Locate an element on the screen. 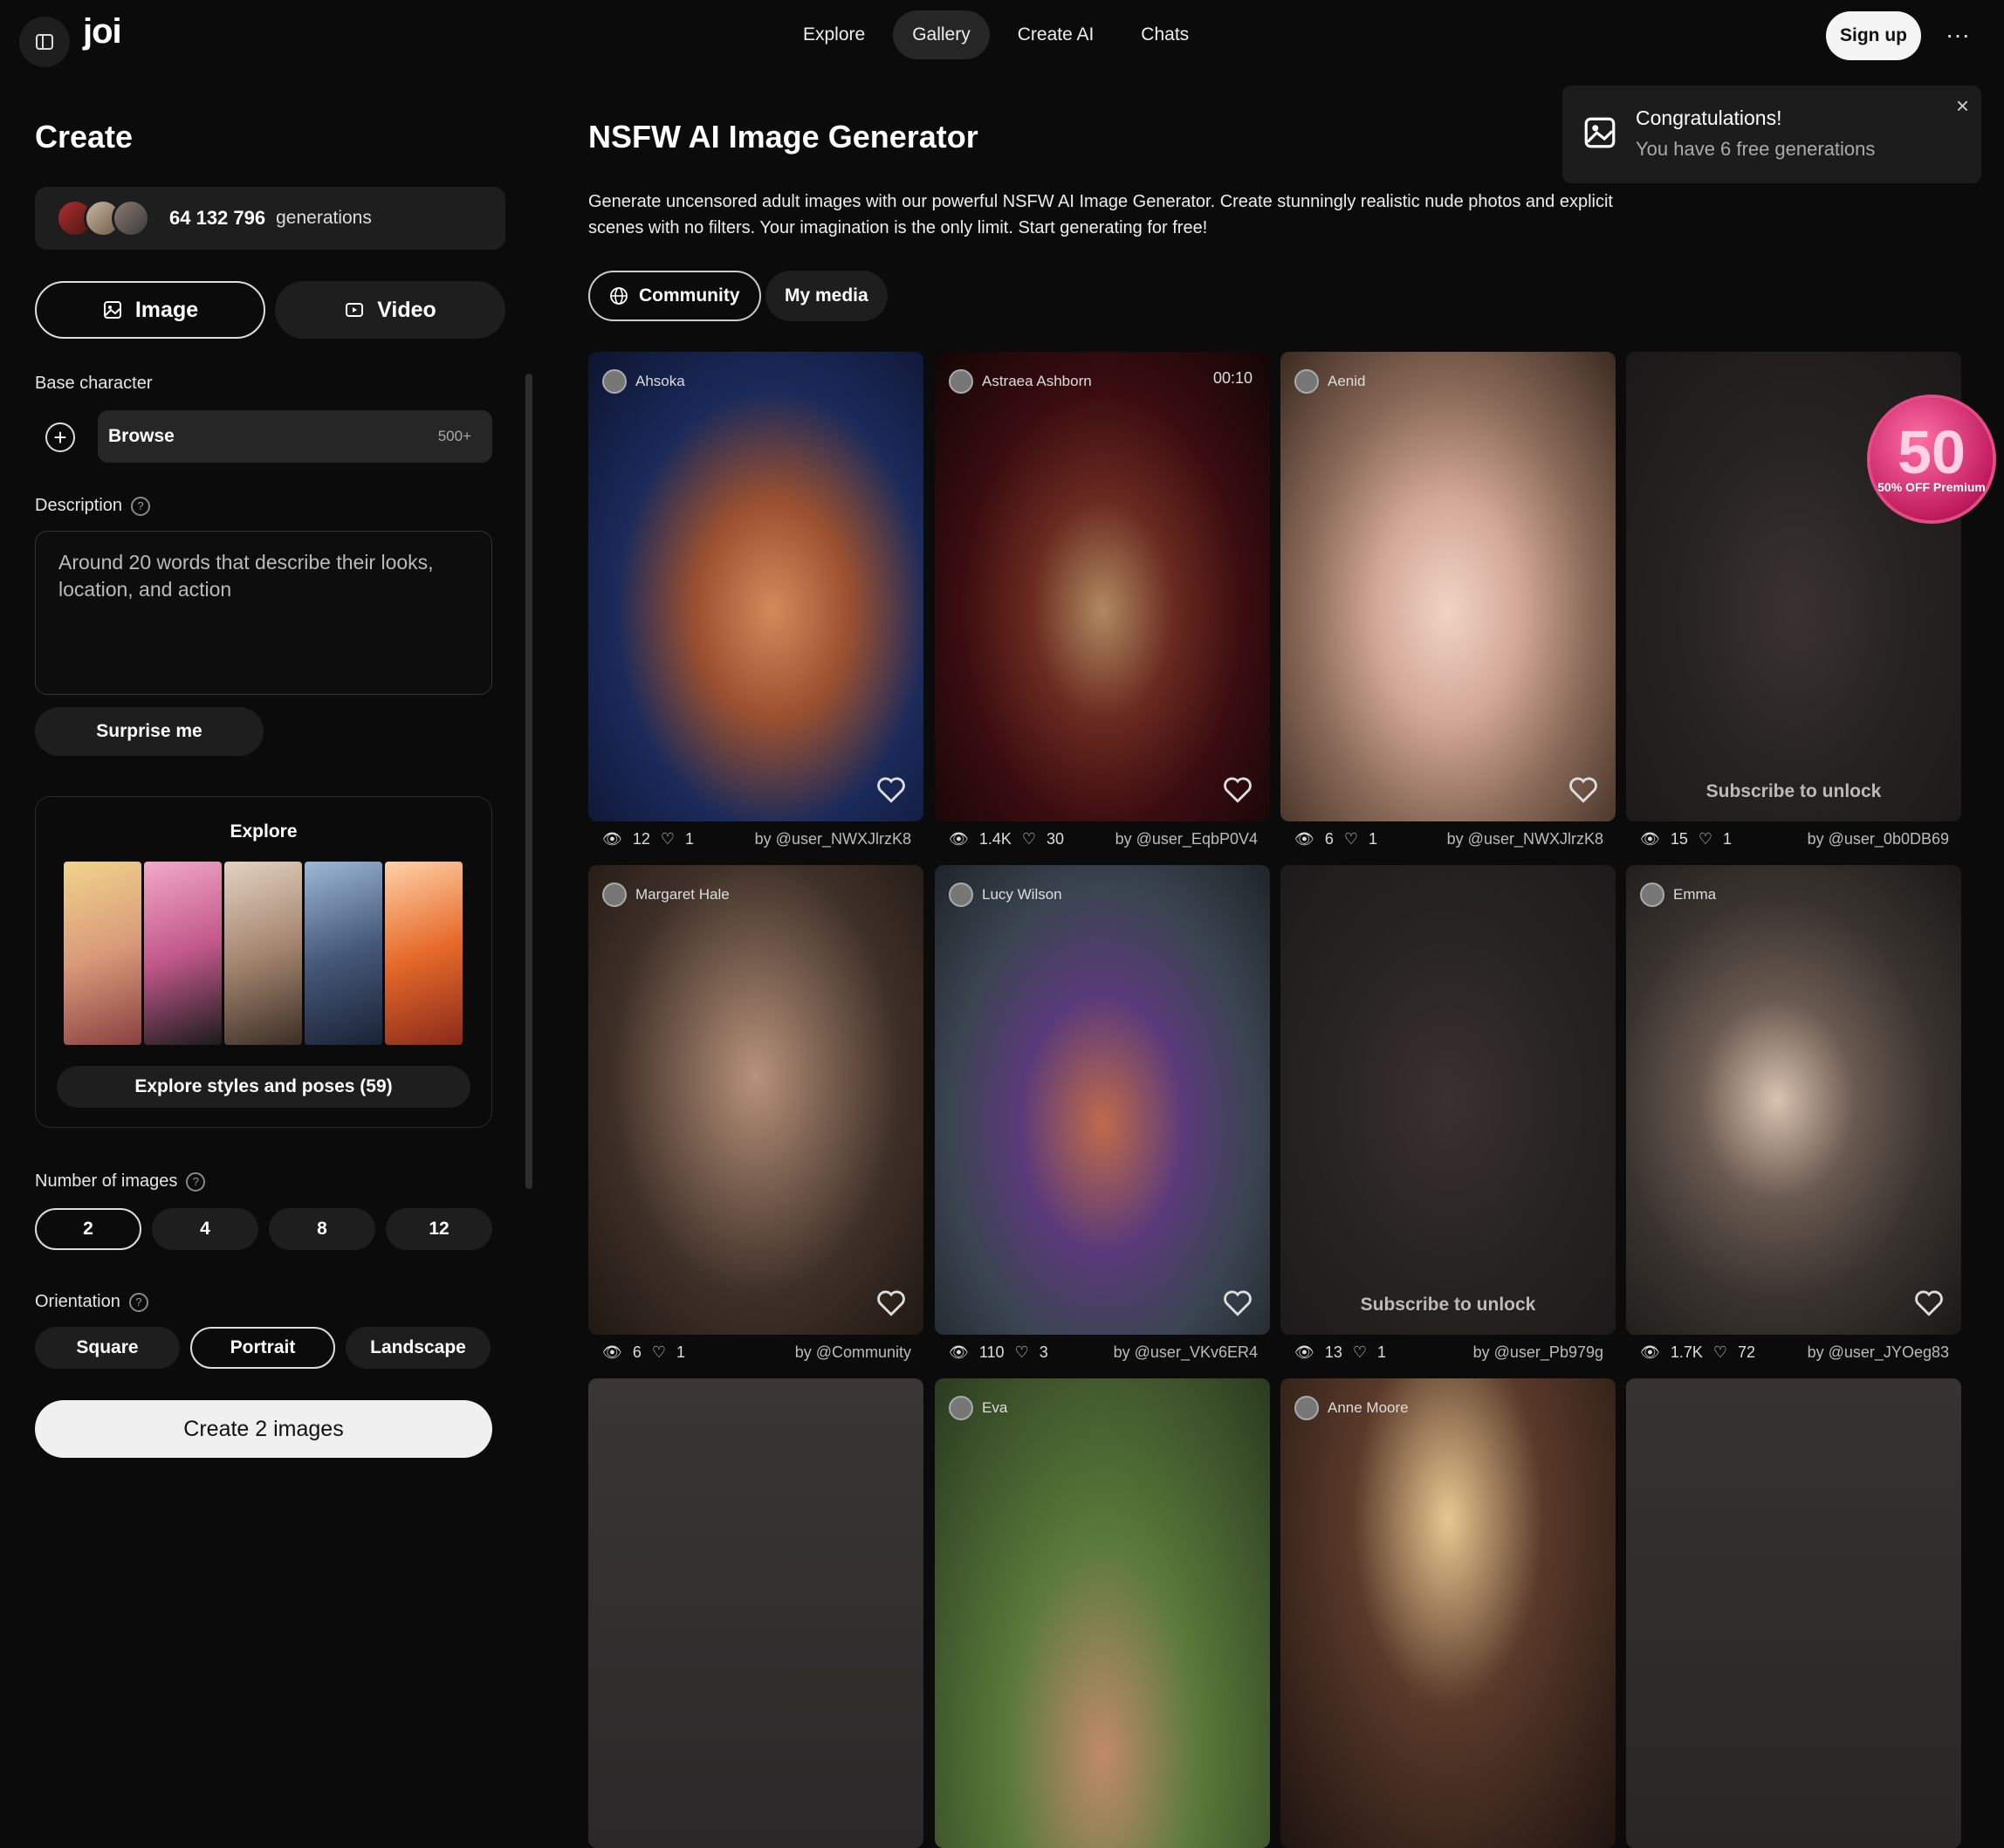  card-stats: 👁 13 ♡ 1 is located at coordinates (1340, 1353).